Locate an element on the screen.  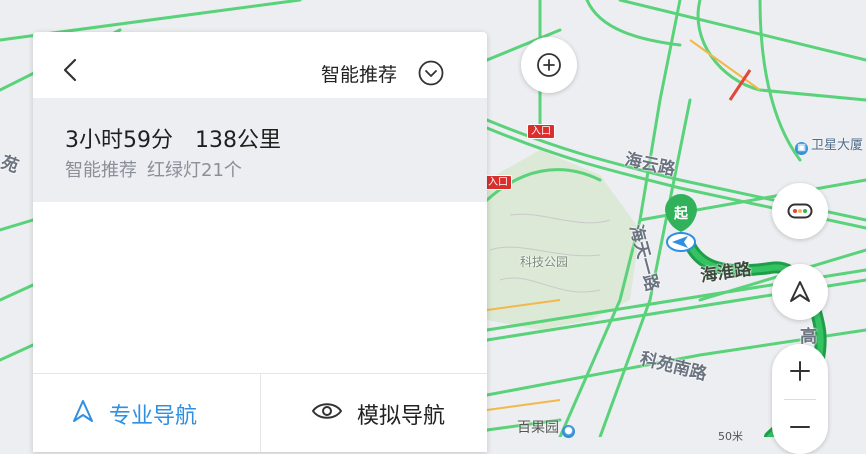
compass-icon is located at coordinates (800, 291).